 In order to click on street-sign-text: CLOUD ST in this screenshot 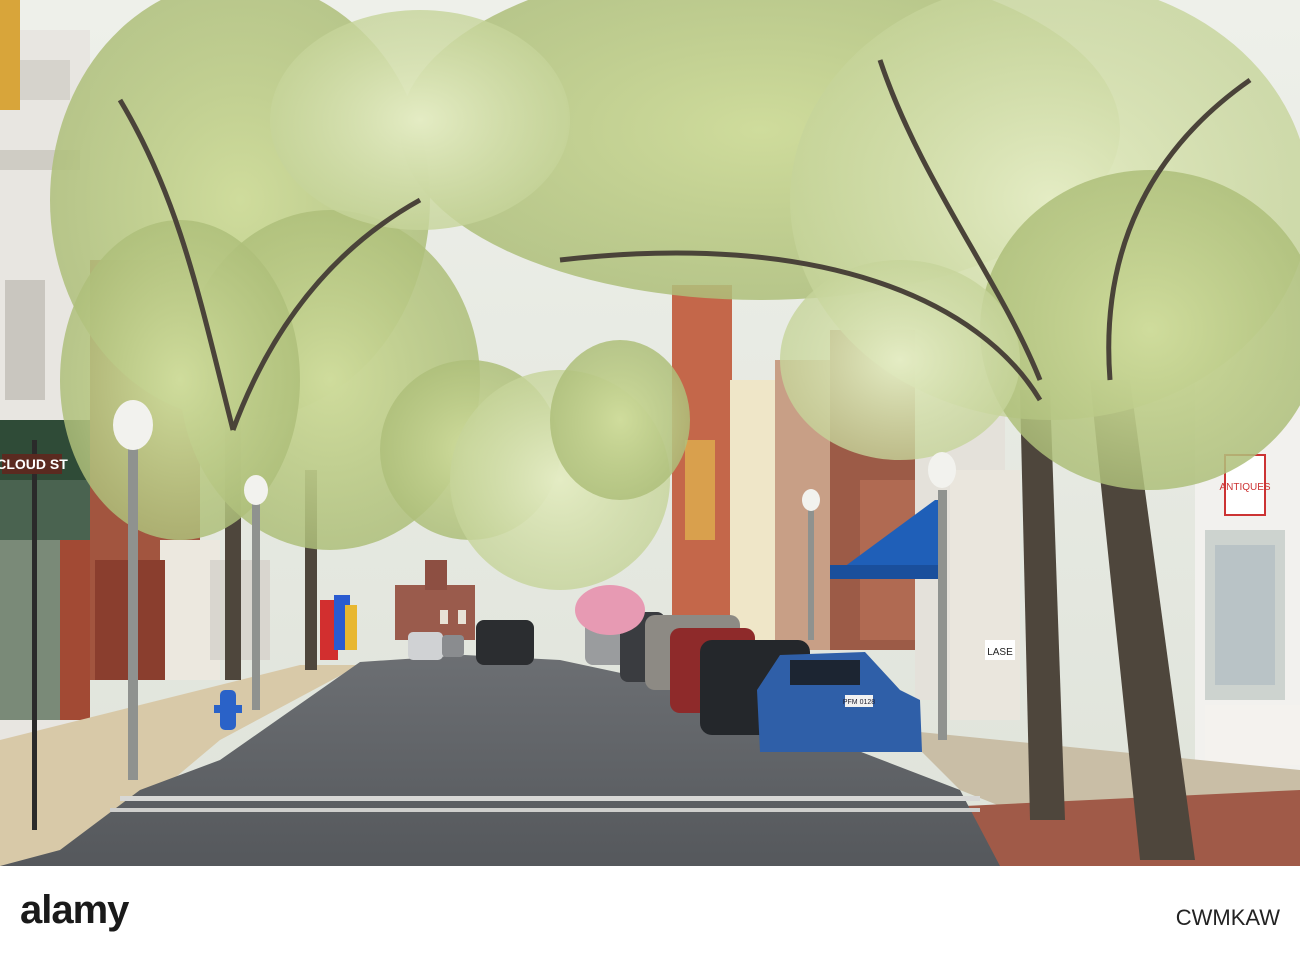, I will do `click(34, 464)`.